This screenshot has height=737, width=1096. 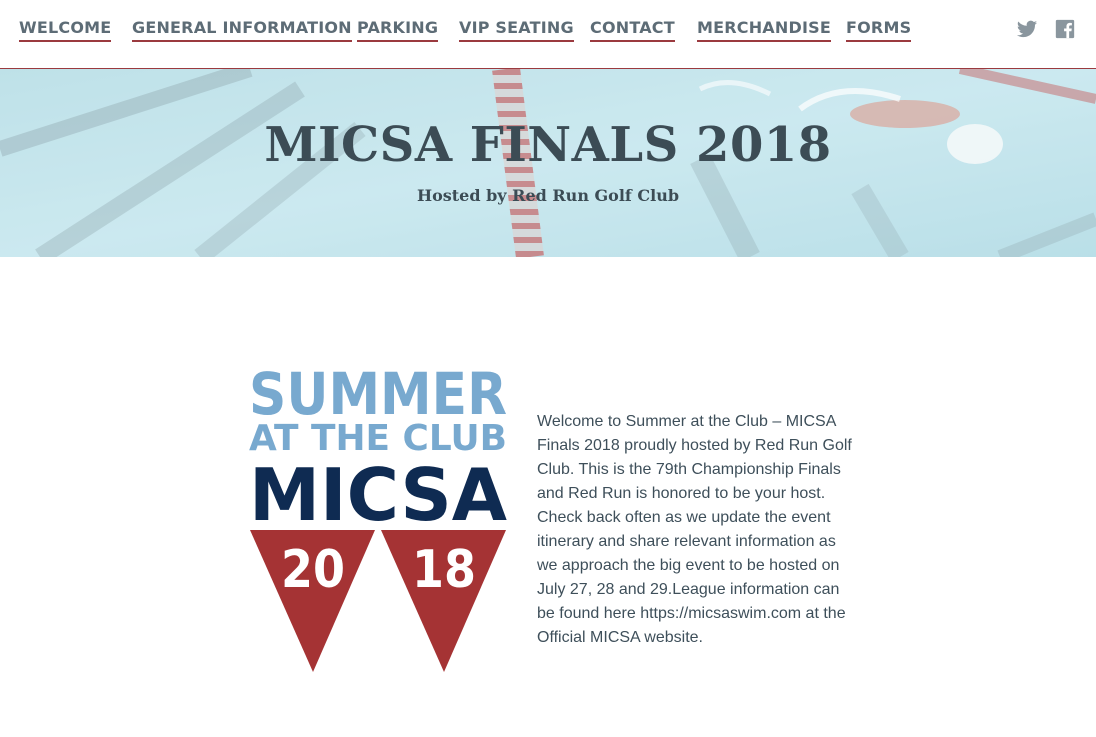 I want to click on twitter-icon, so click(x=1027, y=29).